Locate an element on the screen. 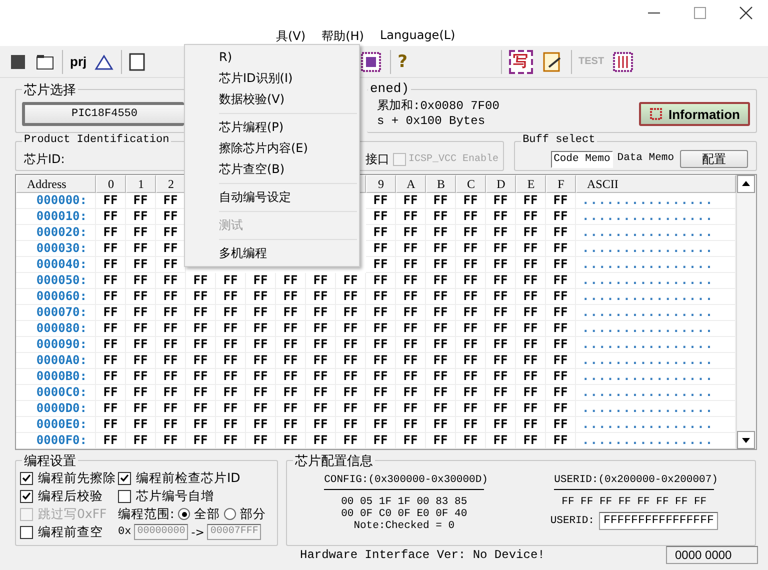  menu-item: 擦除芯片内容(E) is located at coordinates (272, 148).